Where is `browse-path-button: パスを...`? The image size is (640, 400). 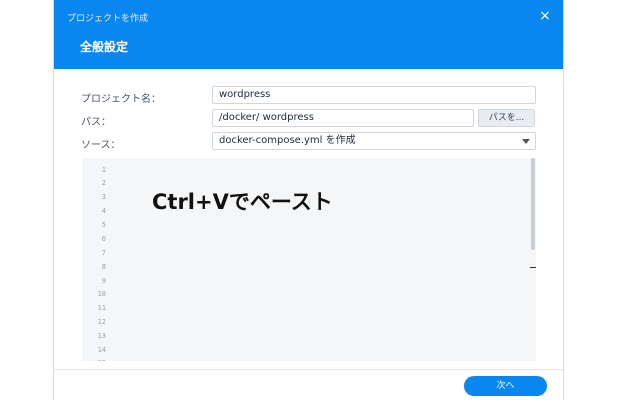 browse-path-button: パスを... is located at coordinates (506, 118).